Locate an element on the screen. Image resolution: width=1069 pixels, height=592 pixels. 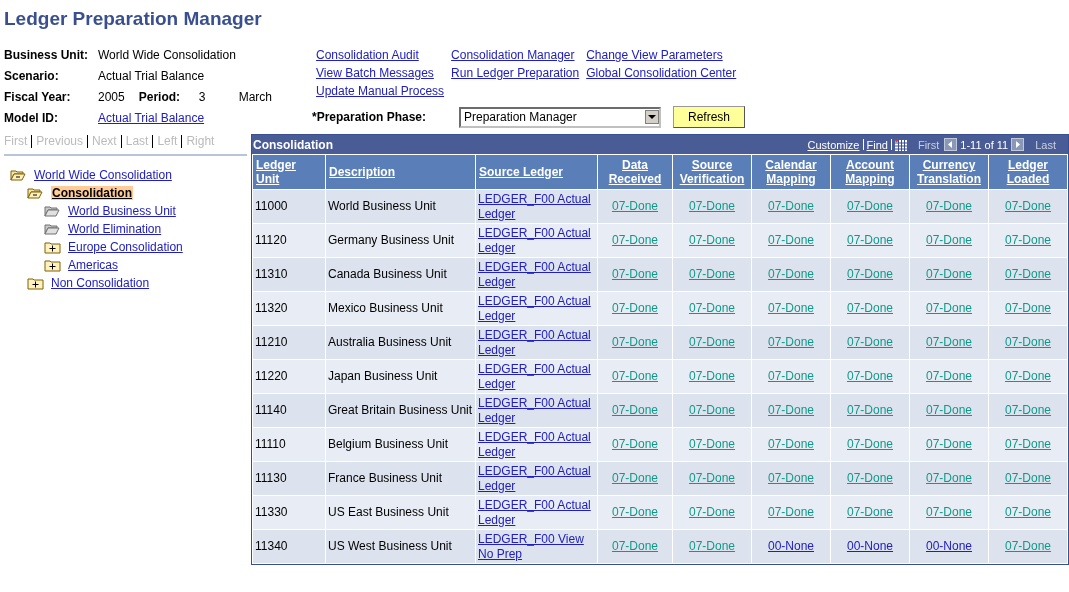
phase-dropdown: Preparation Manager is located at coordinates (560, 117).